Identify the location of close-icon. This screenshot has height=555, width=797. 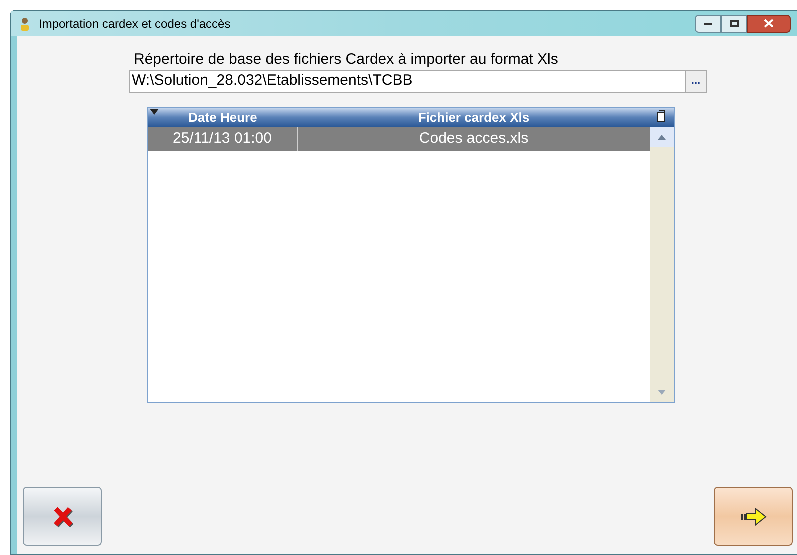
(769, 23).